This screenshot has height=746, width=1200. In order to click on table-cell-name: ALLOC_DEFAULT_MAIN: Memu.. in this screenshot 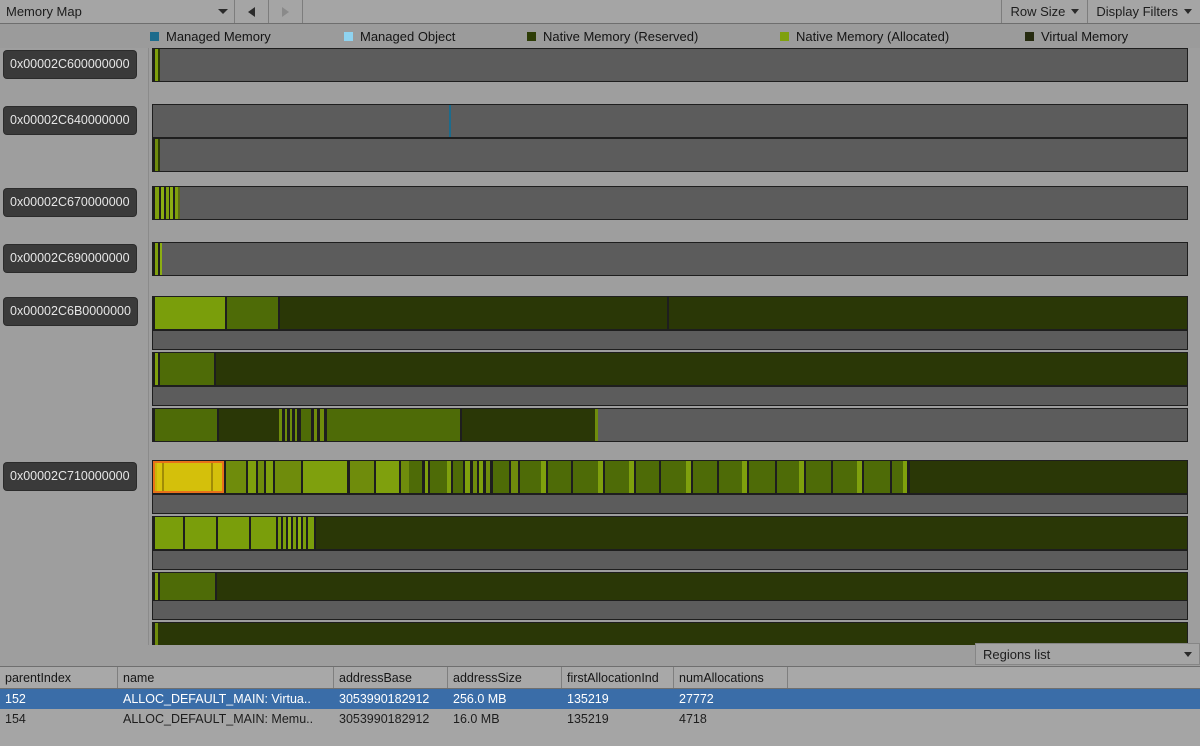, I will do `click(218, 719)`.